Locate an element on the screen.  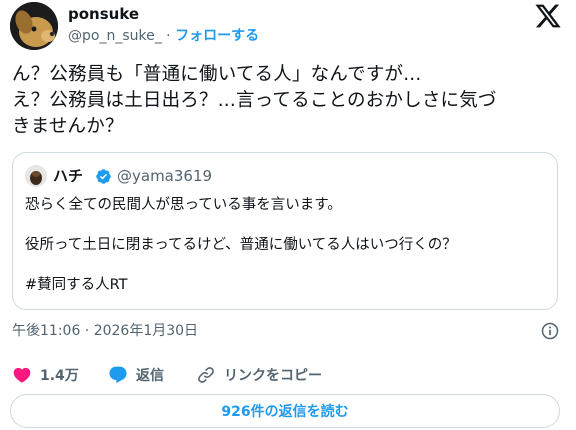
copy-link-button: リンクをコピー is located at coordinates (259, 375).